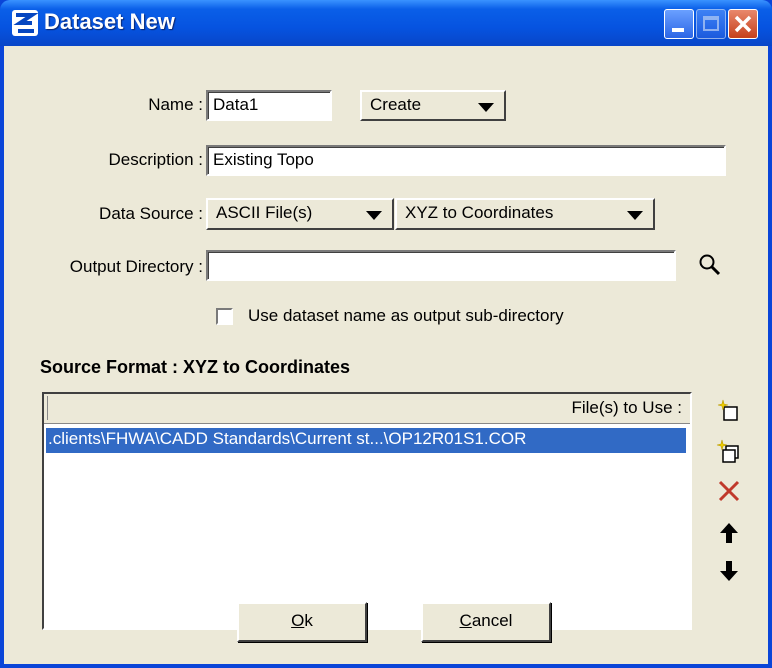 The image size is (772, 668). Describe the element at coordinates (396, 104) in the screenshot. I see `create-dropdown-label: Create` at that location.